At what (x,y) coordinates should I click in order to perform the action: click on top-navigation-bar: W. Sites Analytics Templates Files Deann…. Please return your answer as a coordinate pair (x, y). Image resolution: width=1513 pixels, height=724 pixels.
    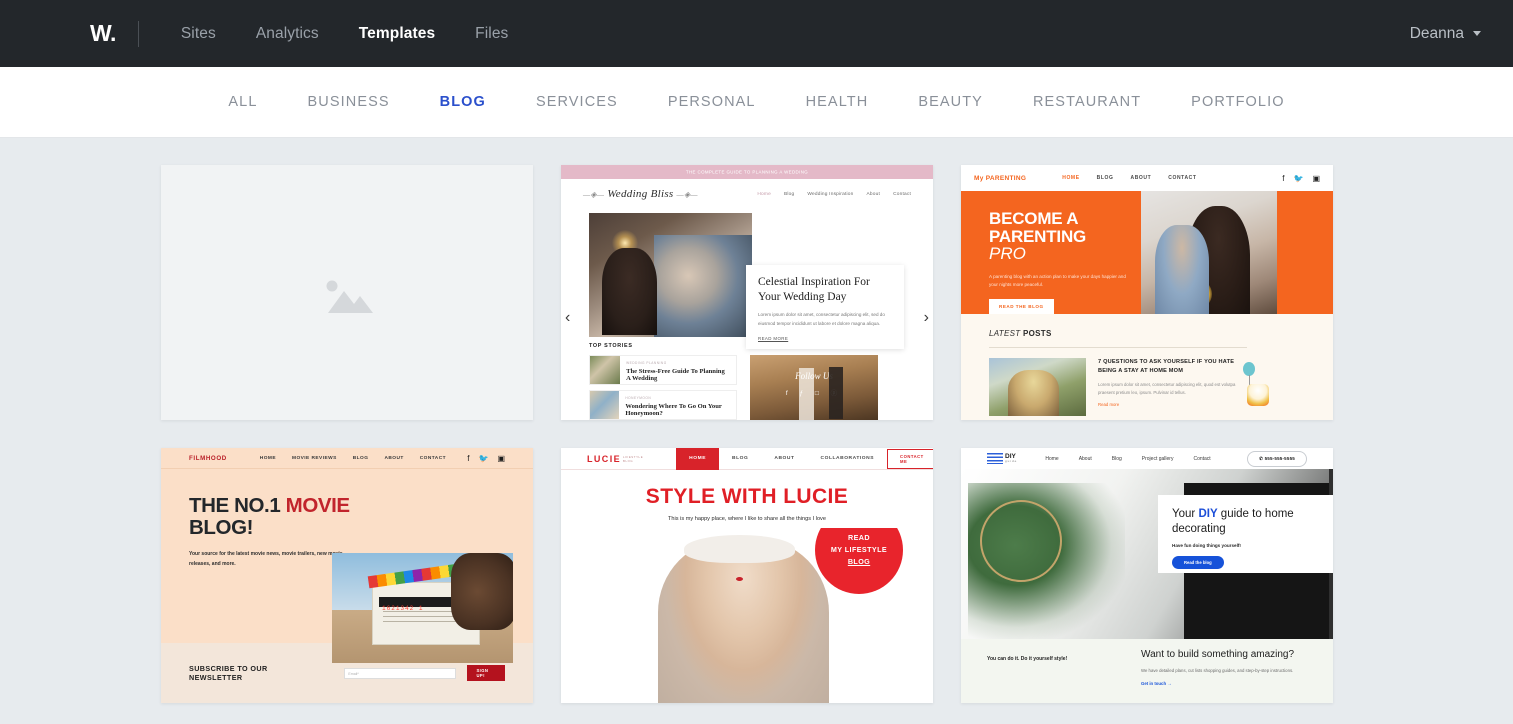
    Looking at the image, I should click on (756, 33).